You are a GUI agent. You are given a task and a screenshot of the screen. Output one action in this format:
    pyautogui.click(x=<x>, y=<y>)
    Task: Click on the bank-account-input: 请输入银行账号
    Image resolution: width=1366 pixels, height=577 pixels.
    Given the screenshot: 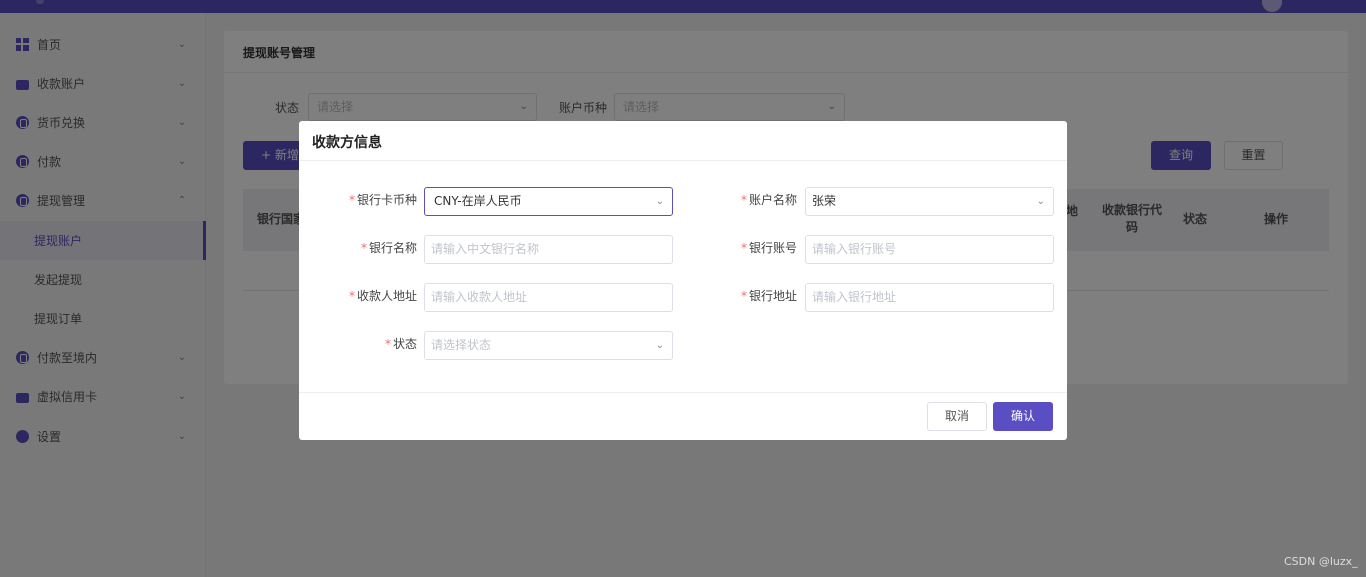 What is the action you would take?
    pyautogui.click(x=929, y=249)
    